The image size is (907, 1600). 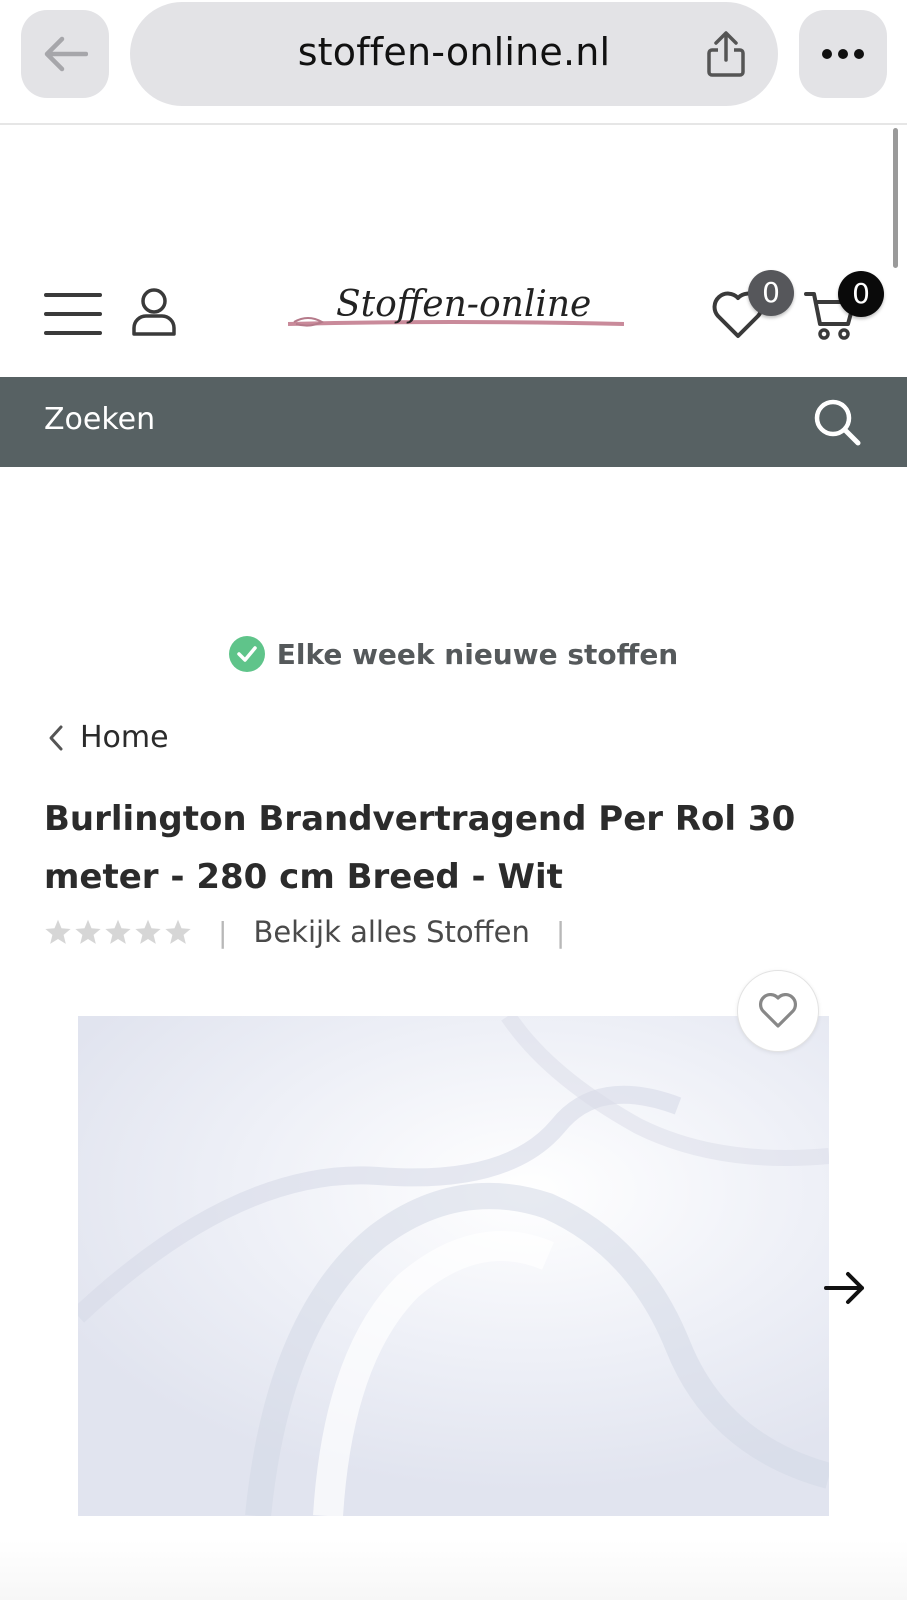 I want to click on stoffen-online-logo: Stoffen-online, so click(x=456, y=305).